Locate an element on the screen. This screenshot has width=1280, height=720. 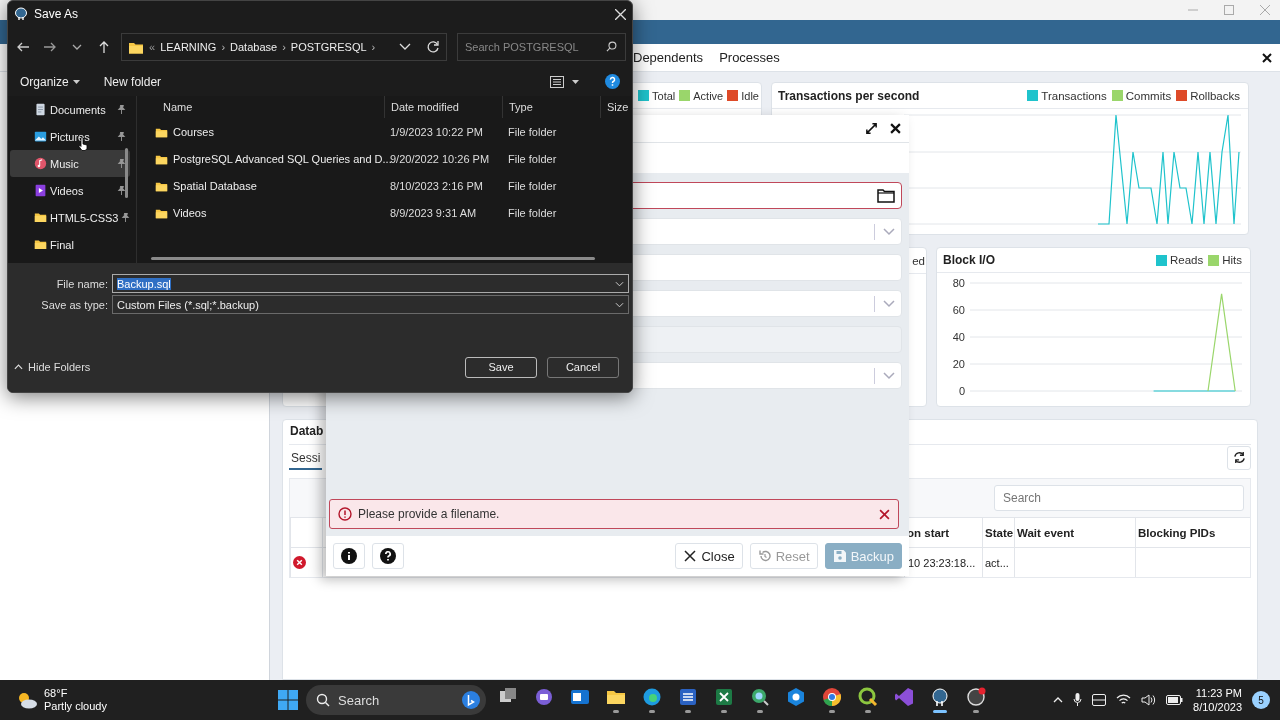
sidebar-item: Final is located at coordinates (70, 244).